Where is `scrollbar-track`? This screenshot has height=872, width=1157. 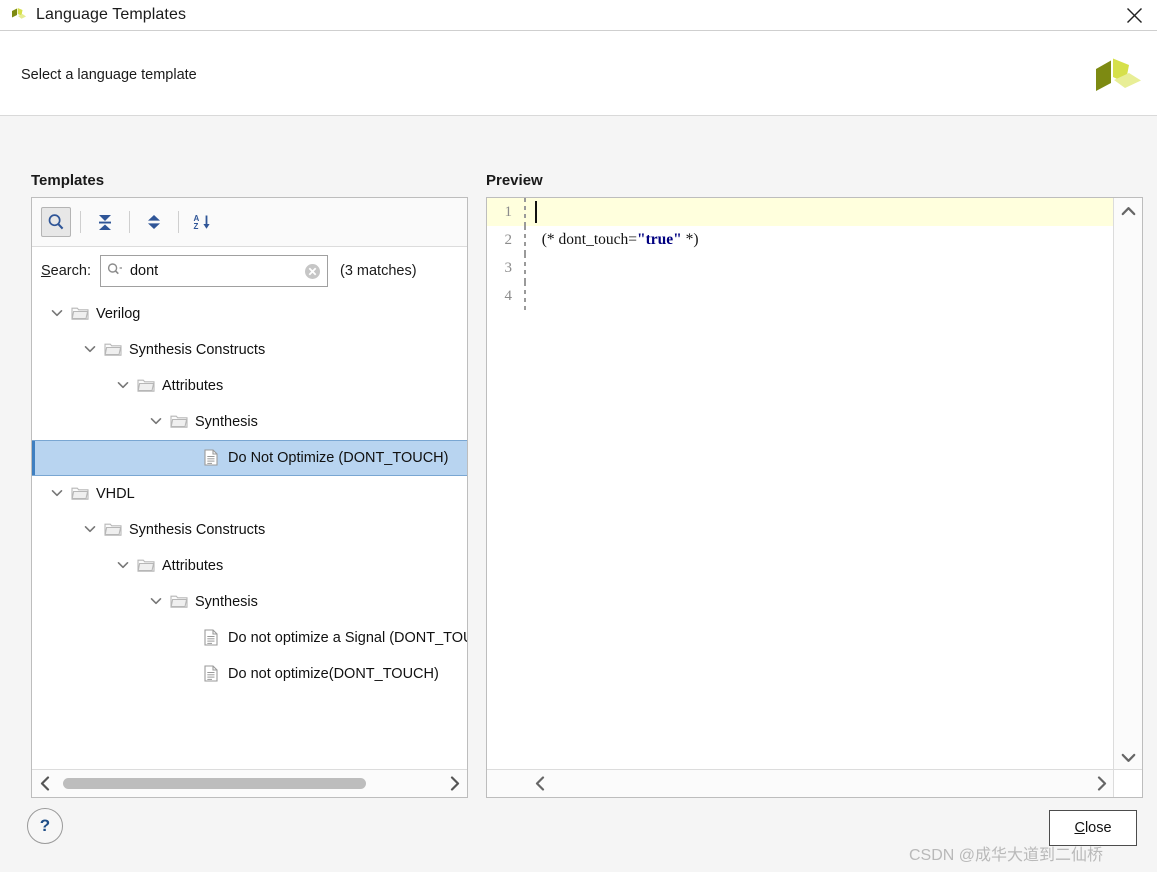 scrollbar-track is located at coordinates (249, 783).